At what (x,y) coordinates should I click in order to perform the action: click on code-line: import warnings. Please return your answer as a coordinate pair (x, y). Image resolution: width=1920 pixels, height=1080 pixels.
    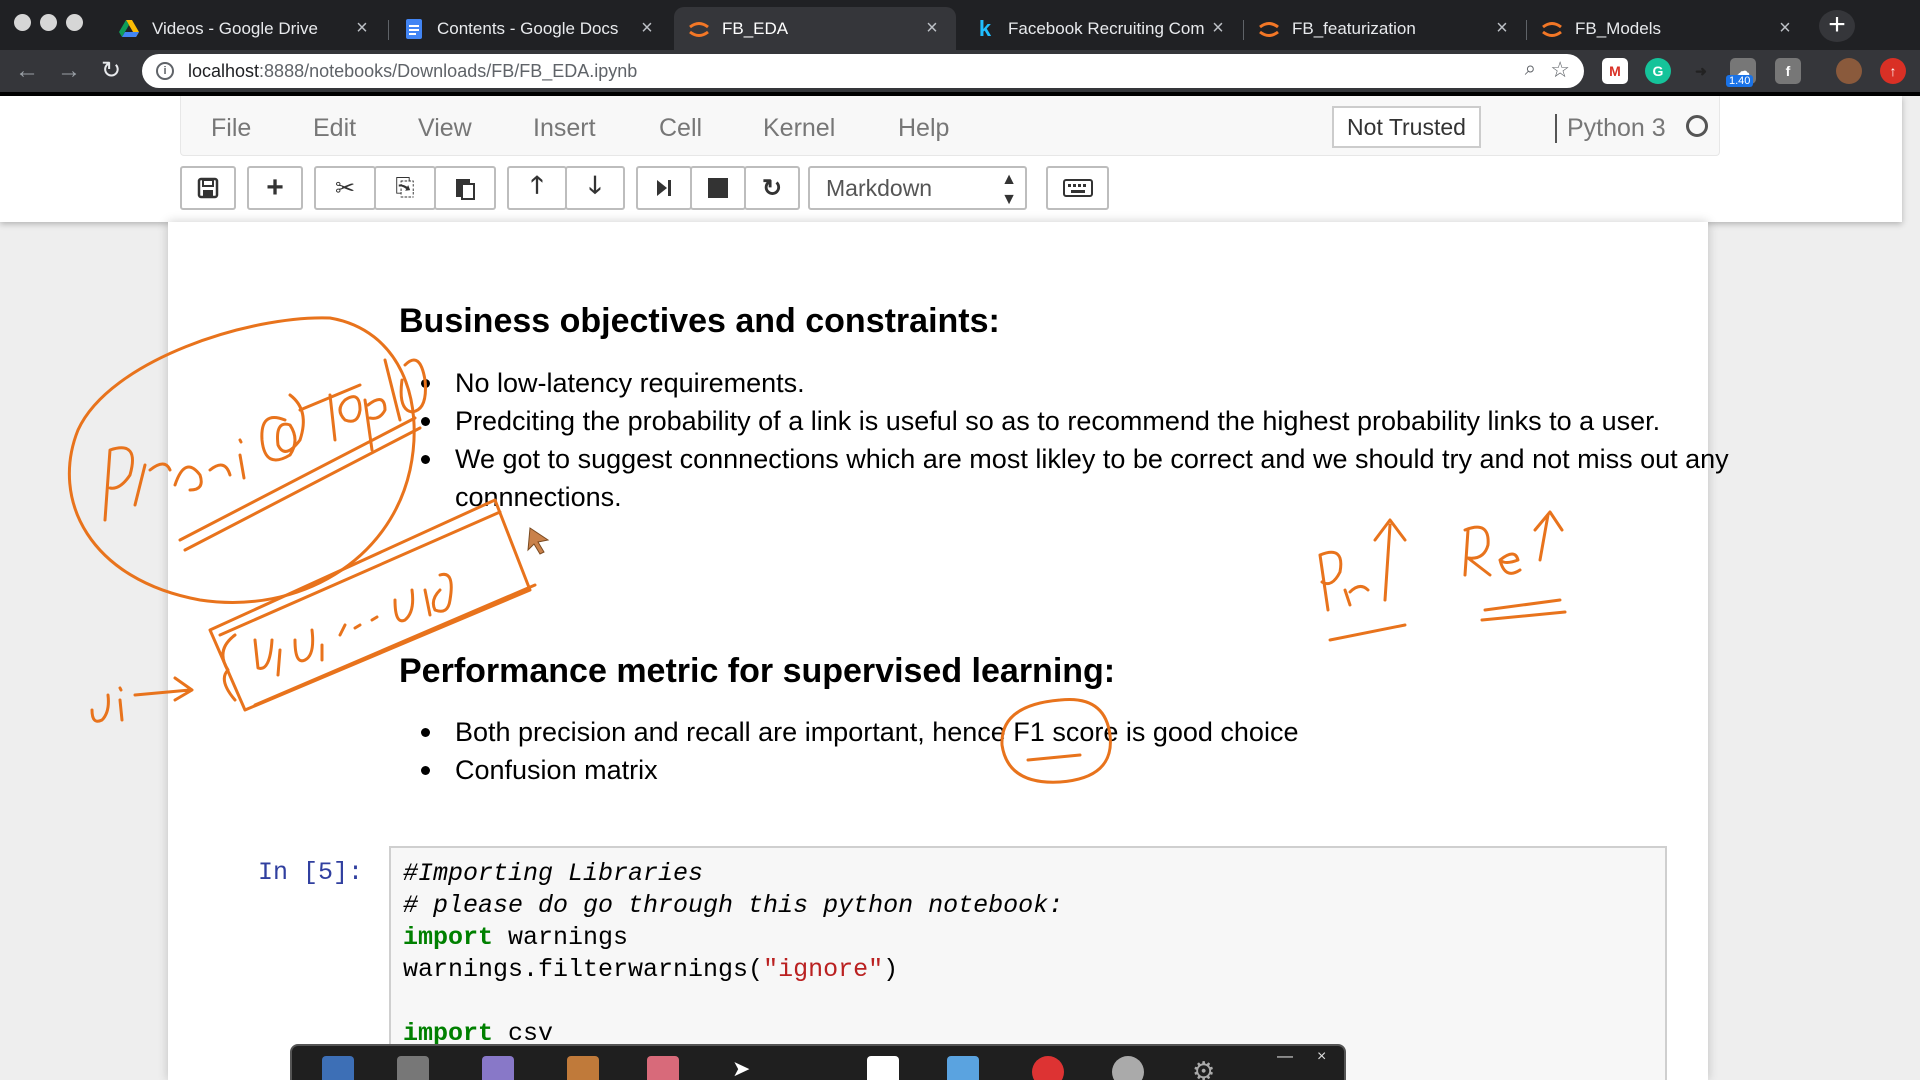
    Looking at the image, I should click on (1028, 938).